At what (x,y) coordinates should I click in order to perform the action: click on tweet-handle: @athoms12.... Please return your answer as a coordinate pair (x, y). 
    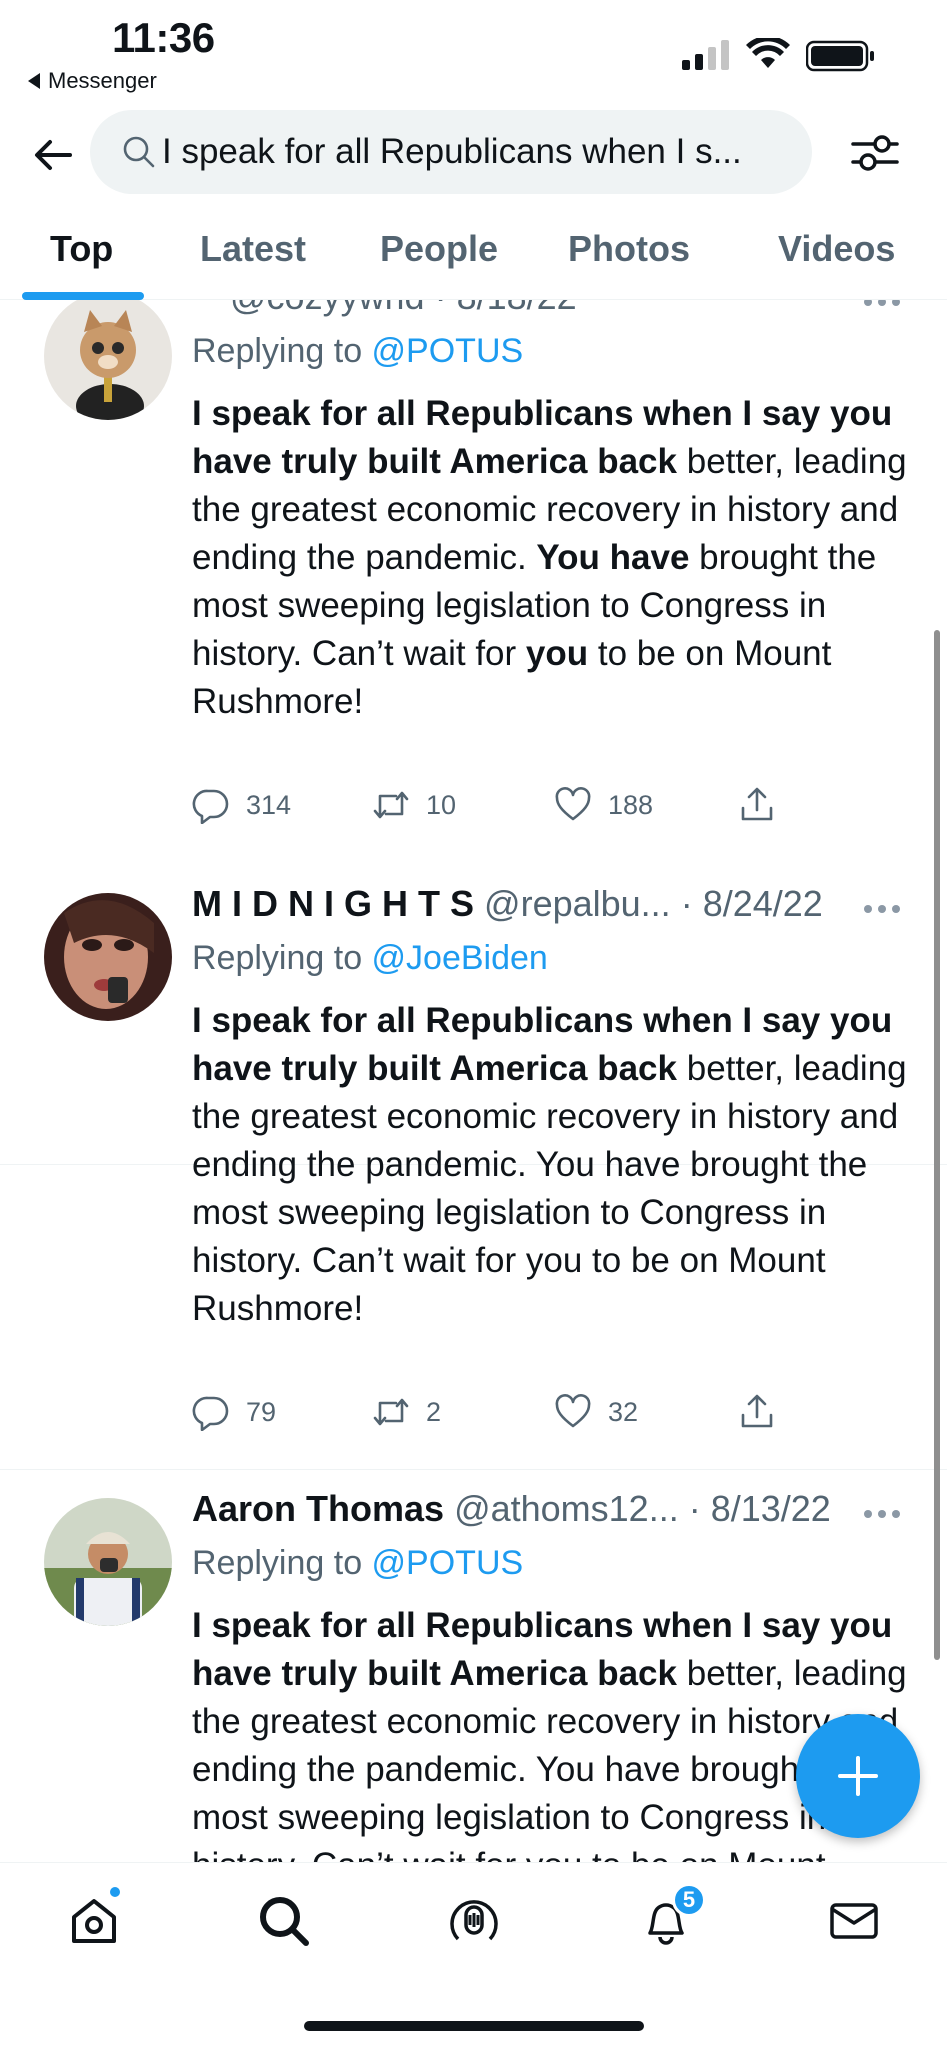
    Looking at the image, I should click on (566, 1508).